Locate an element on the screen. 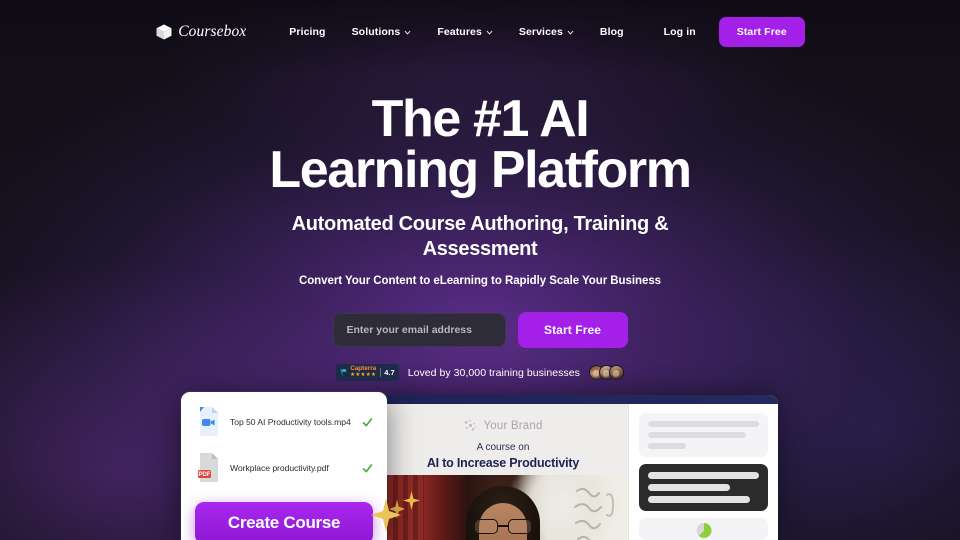 The height and width of the screenshot is (540, 960). course-title: AI to Increase Productivity is located at coordinates (503, 463).